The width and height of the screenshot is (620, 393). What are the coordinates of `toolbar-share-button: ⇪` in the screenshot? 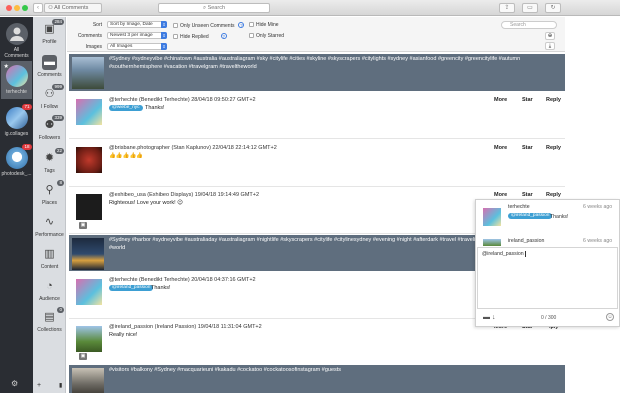 It's located at (507, 8).